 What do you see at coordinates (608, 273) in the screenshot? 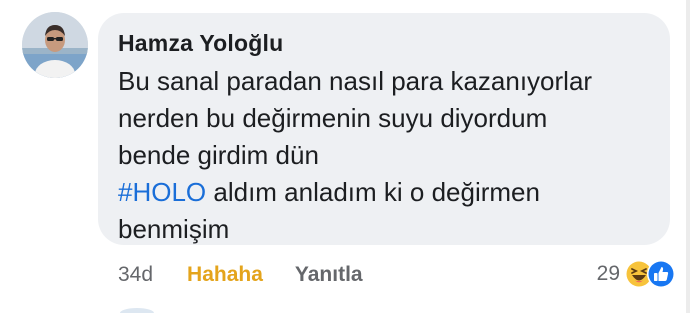
I see `reaction-count: 29` at bounding box center [608, 273].